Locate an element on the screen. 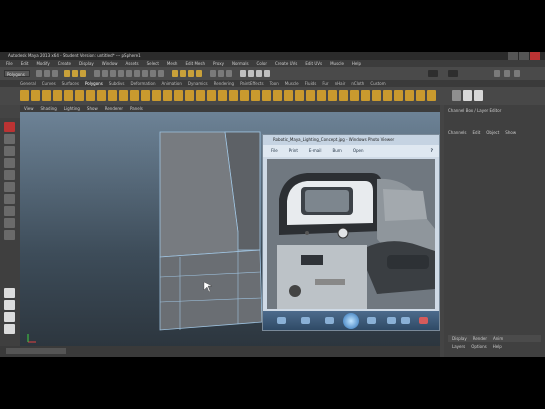 Image resolution: width=545 pixels, height=409 pixels. shelf-options-icon is located at coordinates (478, 95).